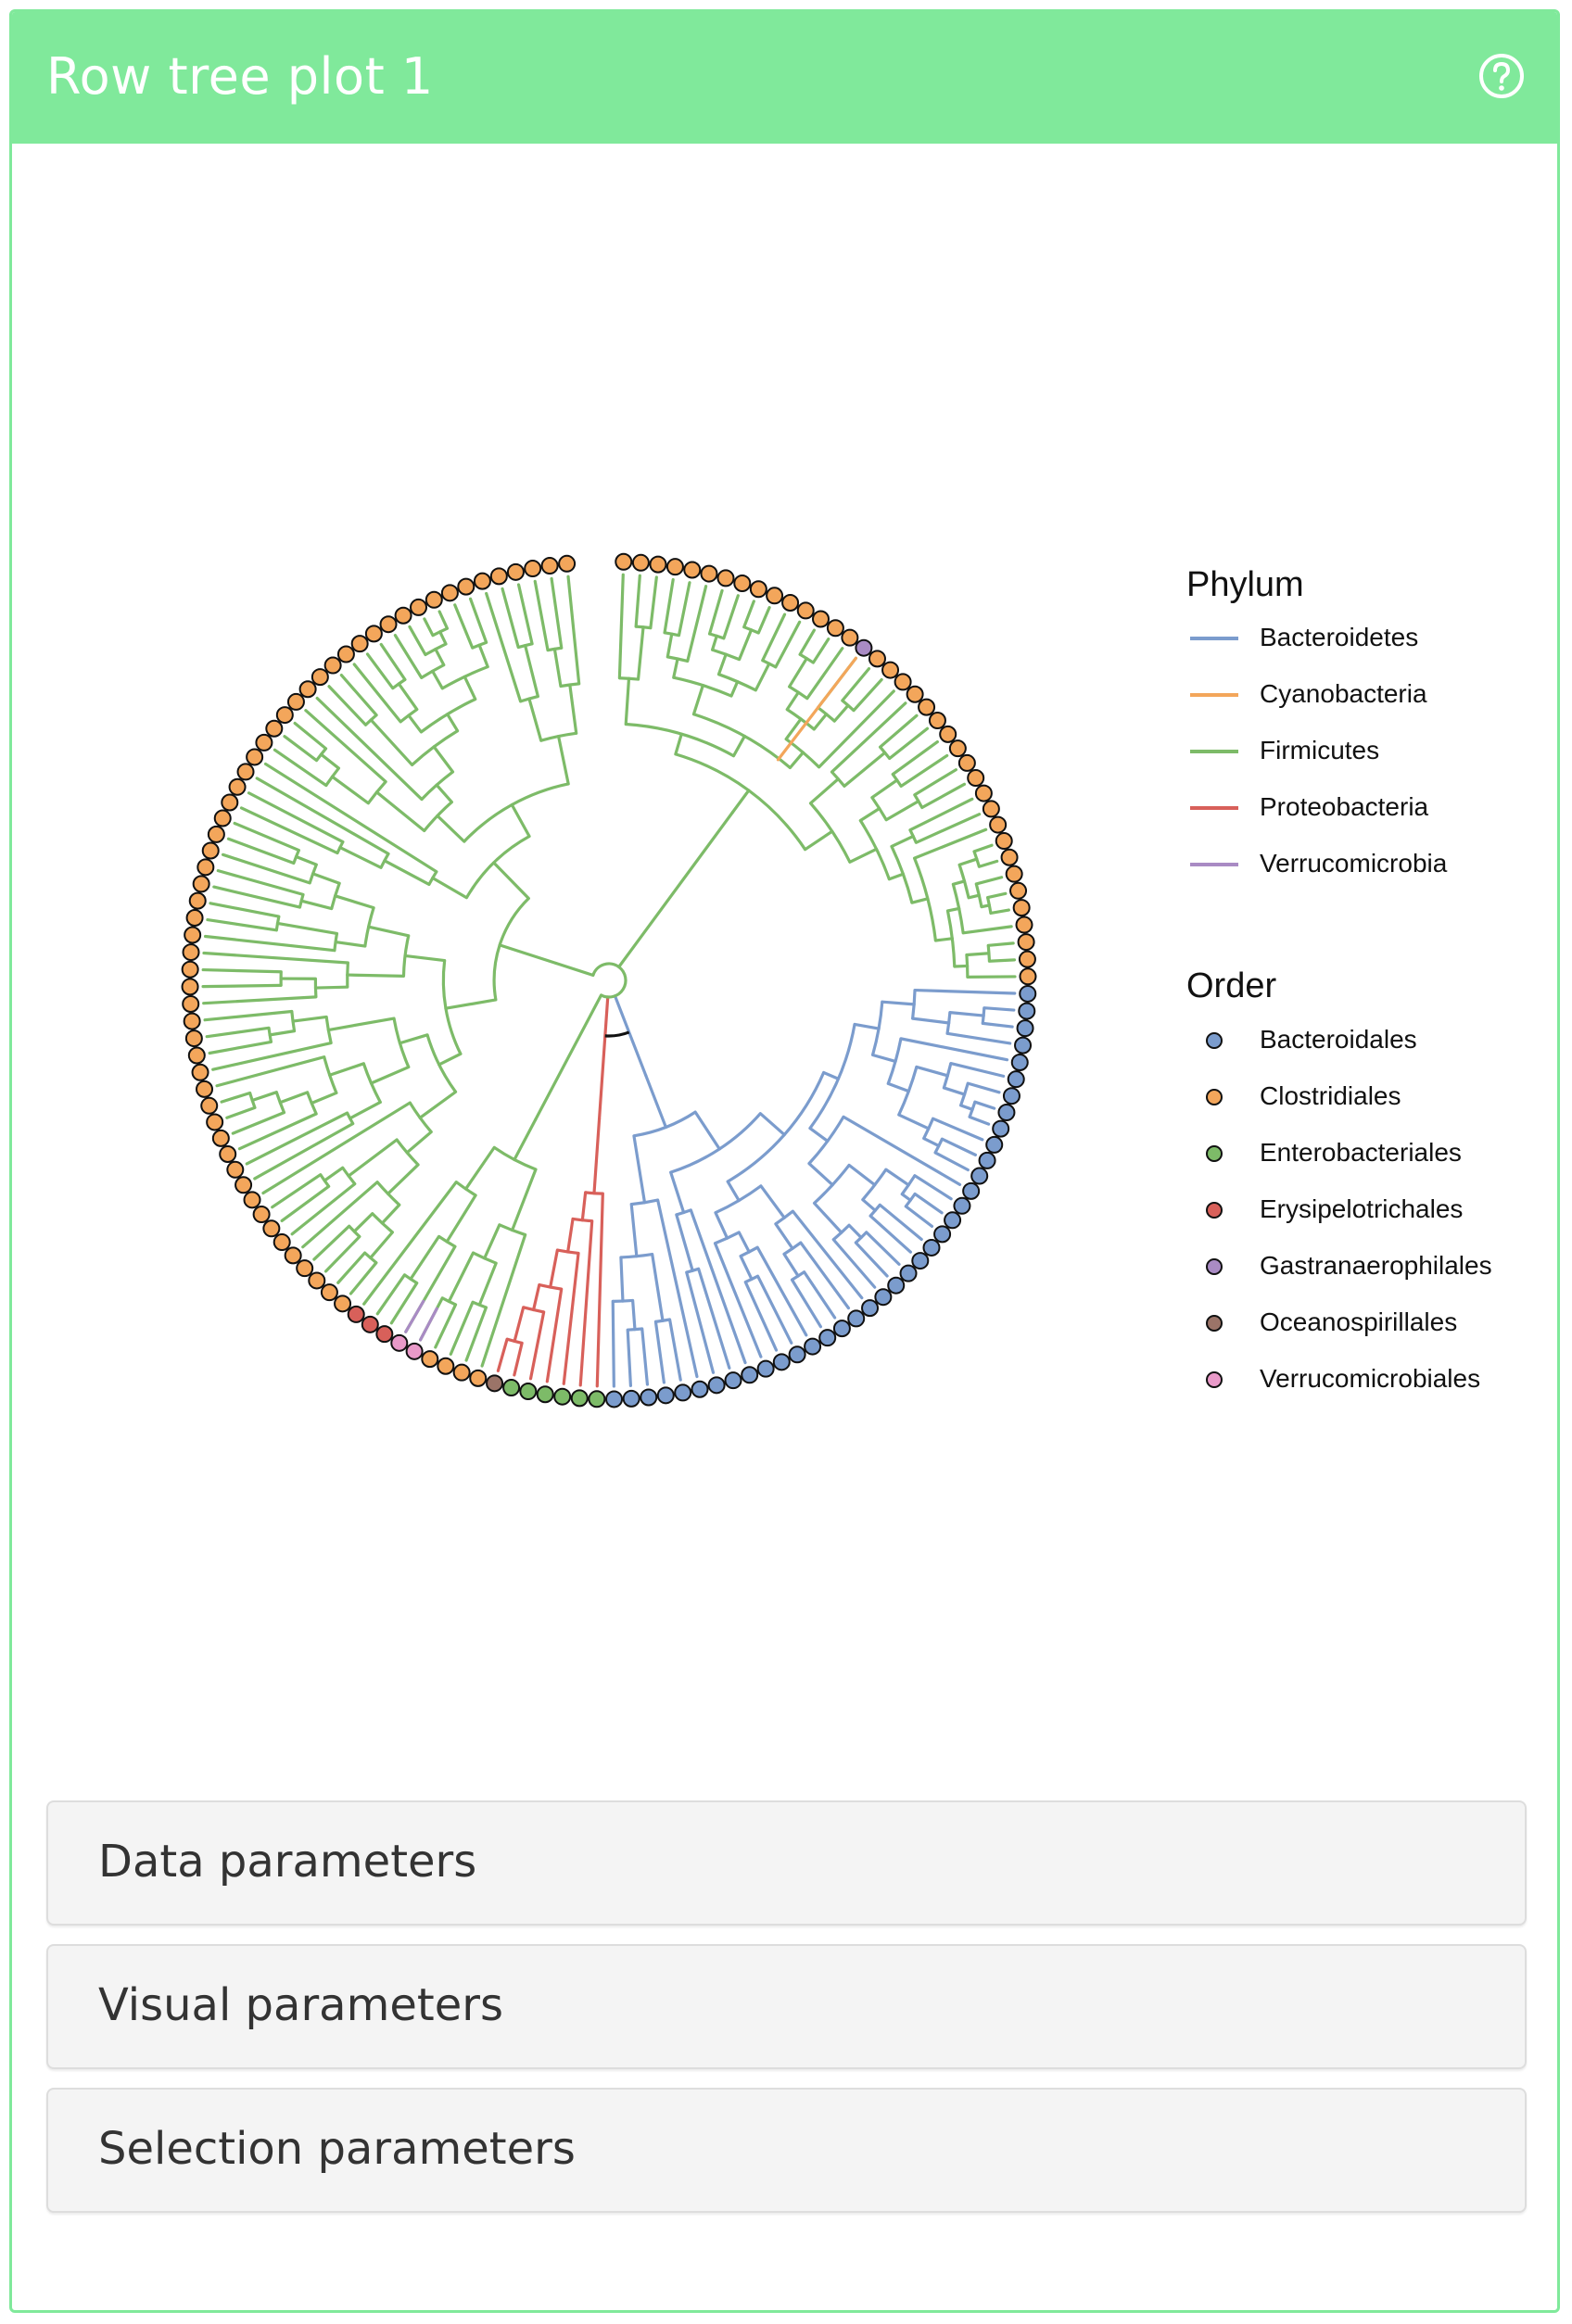 This screenshot has height=2324, width=1572. I want to click on legend-label-order: Clostridiales, so click(1331, 1095).